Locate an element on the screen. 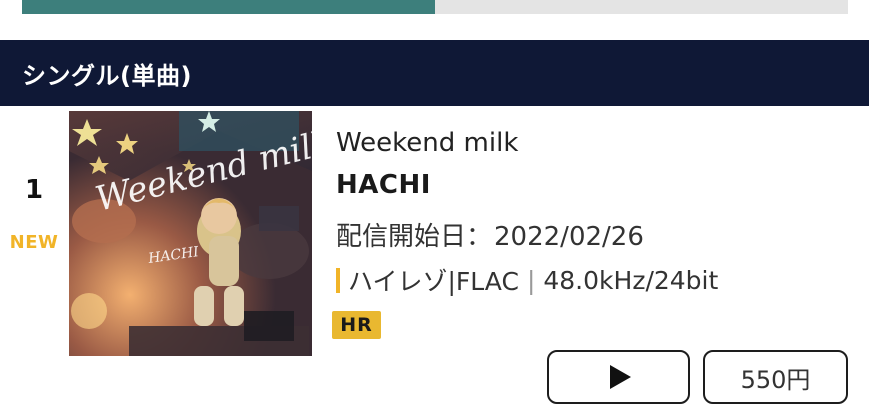 The height and width of the screenshot is (416, 869). release-label: 配信開始日： is located at coordinates (414, 237).